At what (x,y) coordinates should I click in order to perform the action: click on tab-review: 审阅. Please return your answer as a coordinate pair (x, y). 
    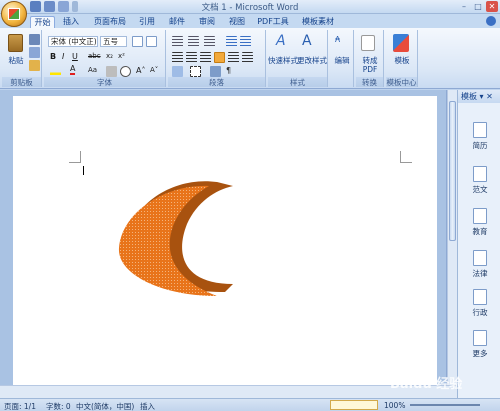
    Looking at the image, I should click on (207, 22).